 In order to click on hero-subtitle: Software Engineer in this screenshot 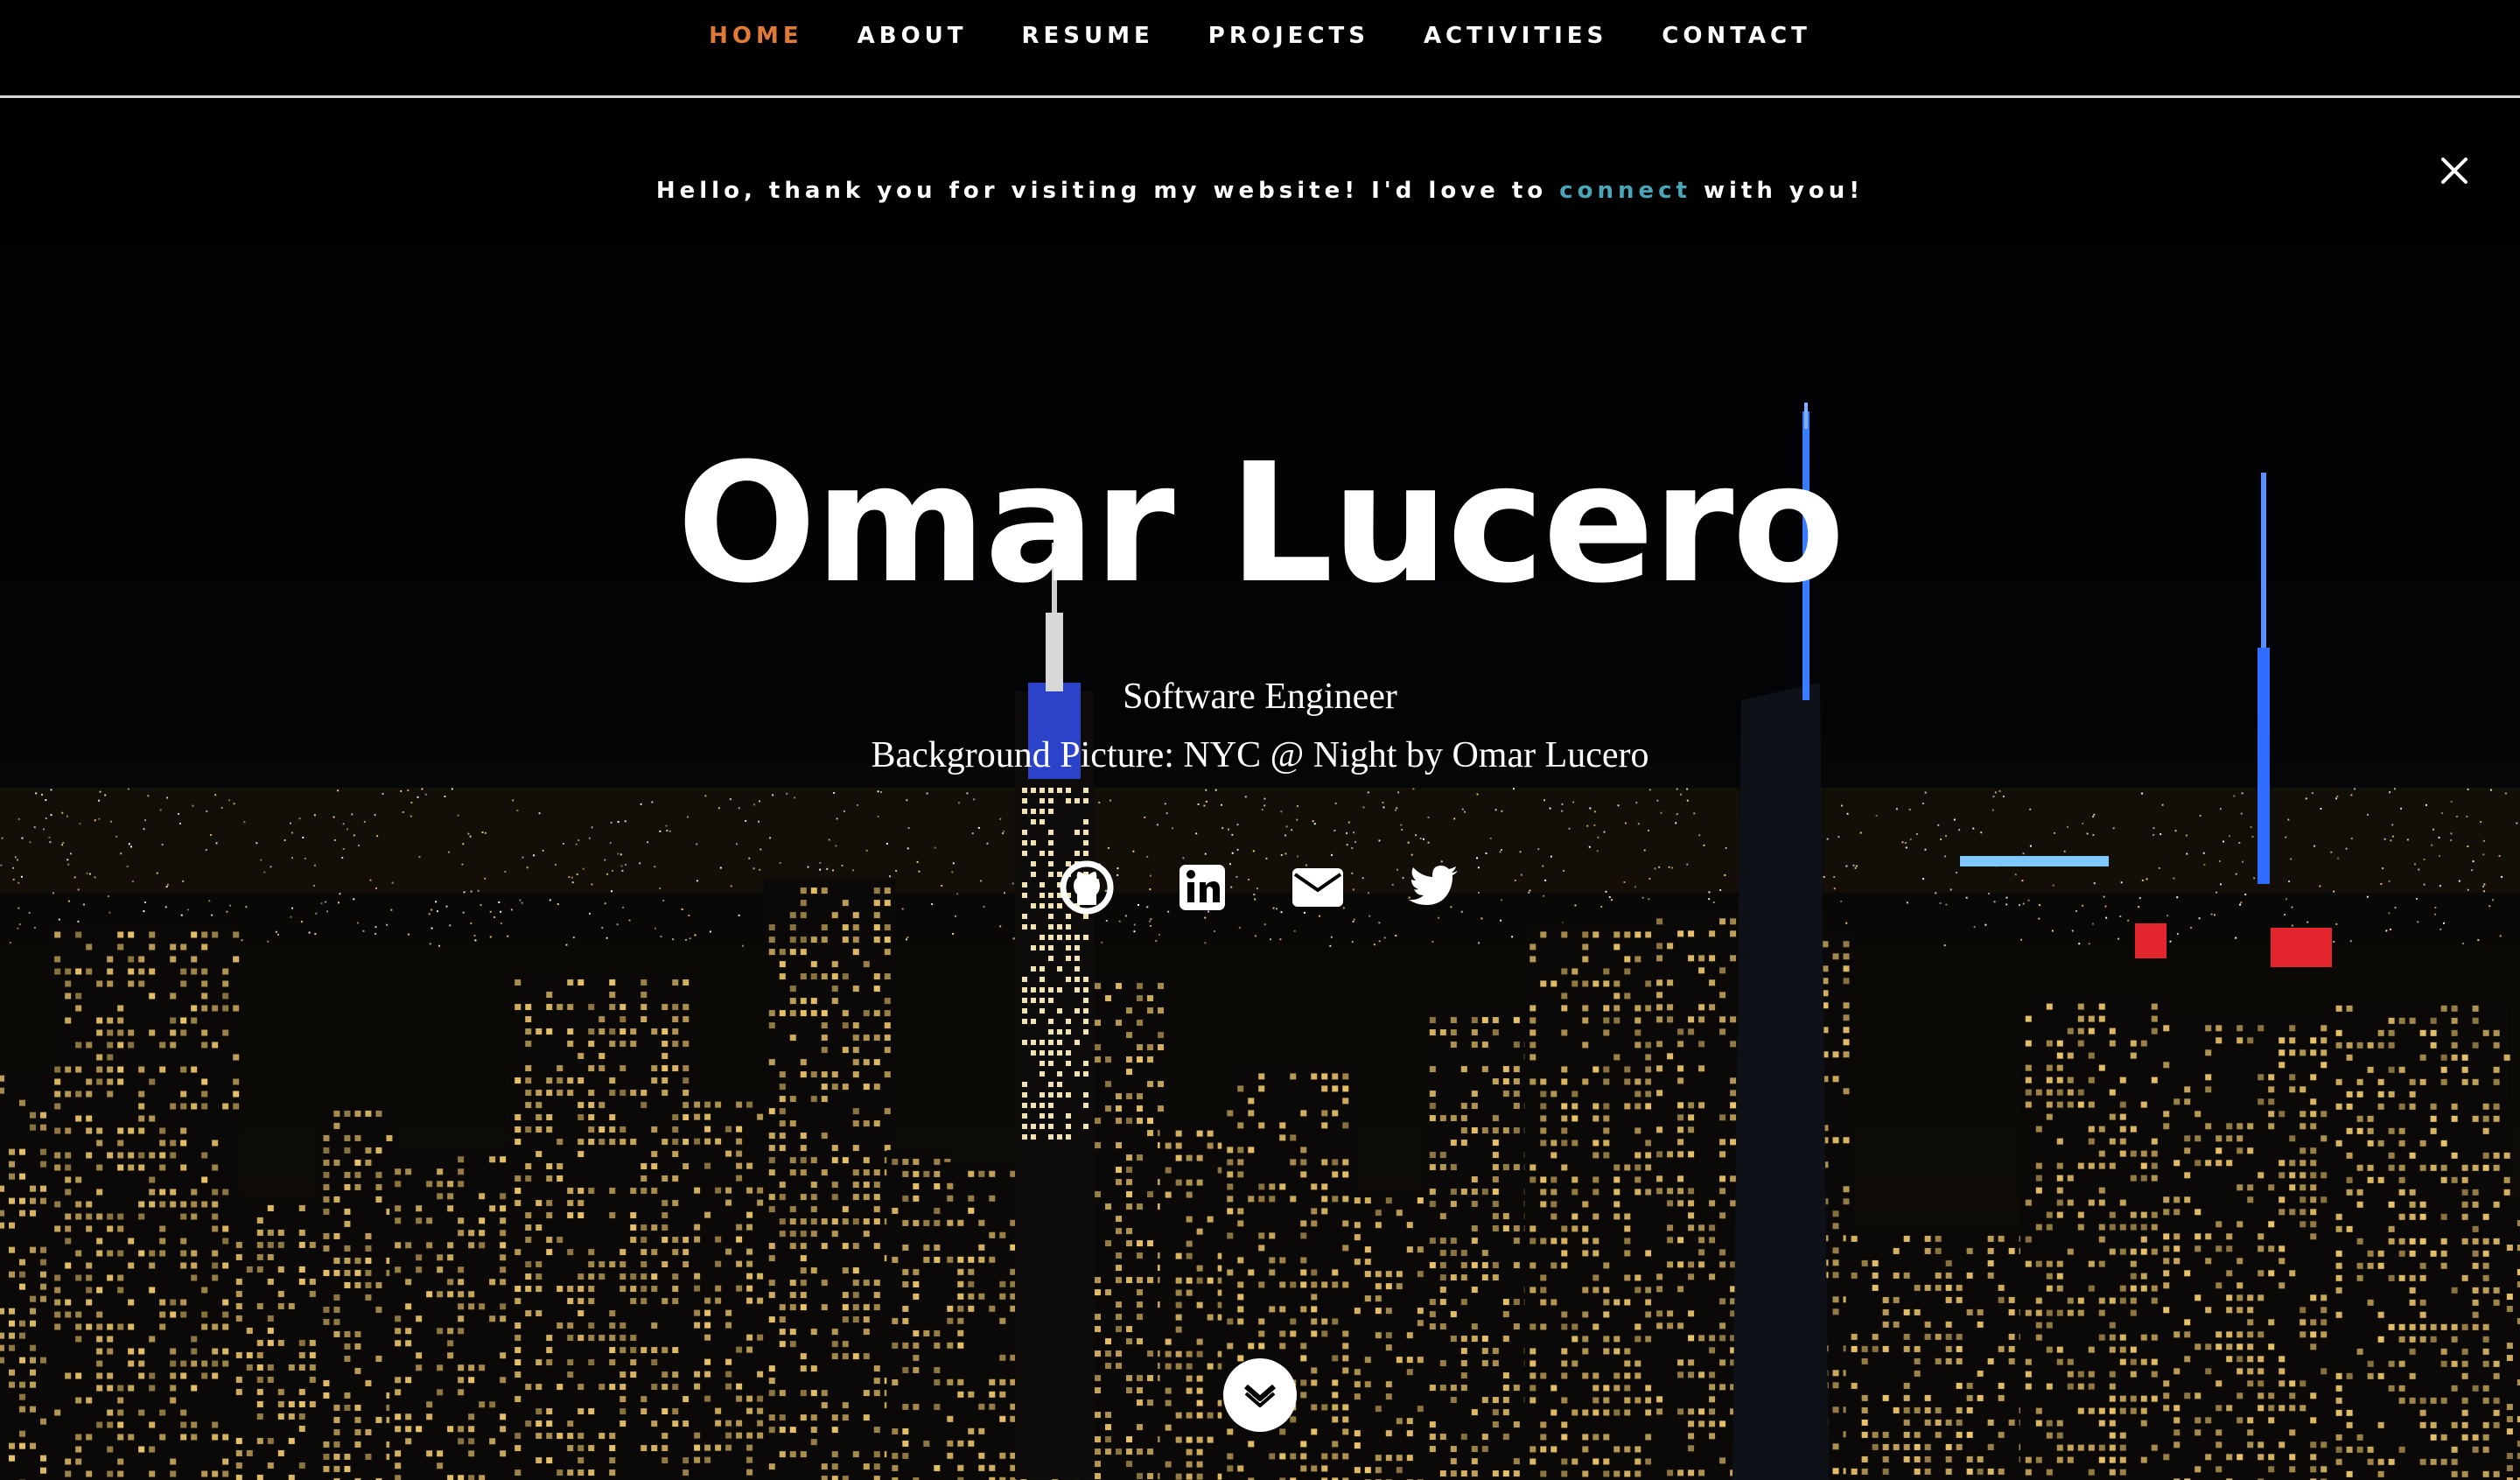, I will do `click(1260, 697)`.